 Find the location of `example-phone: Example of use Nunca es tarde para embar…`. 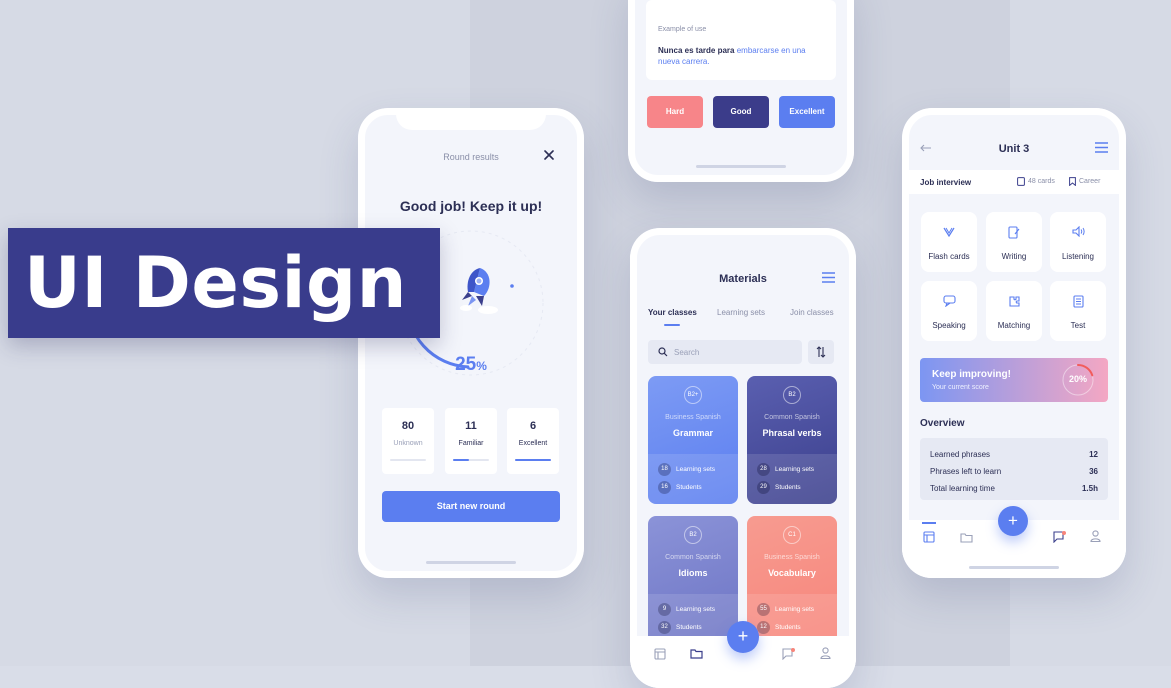

example-phone: Example of use Nunca es tarde para embar… is located at coordinates (741, 91).